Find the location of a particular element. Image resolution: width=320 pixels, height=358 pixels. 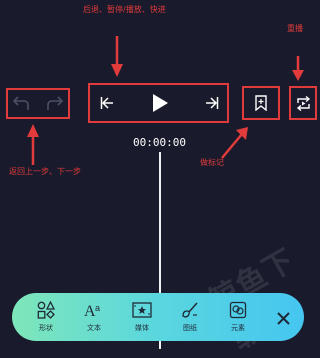

undo-icon is located at coordinates (20, 103).